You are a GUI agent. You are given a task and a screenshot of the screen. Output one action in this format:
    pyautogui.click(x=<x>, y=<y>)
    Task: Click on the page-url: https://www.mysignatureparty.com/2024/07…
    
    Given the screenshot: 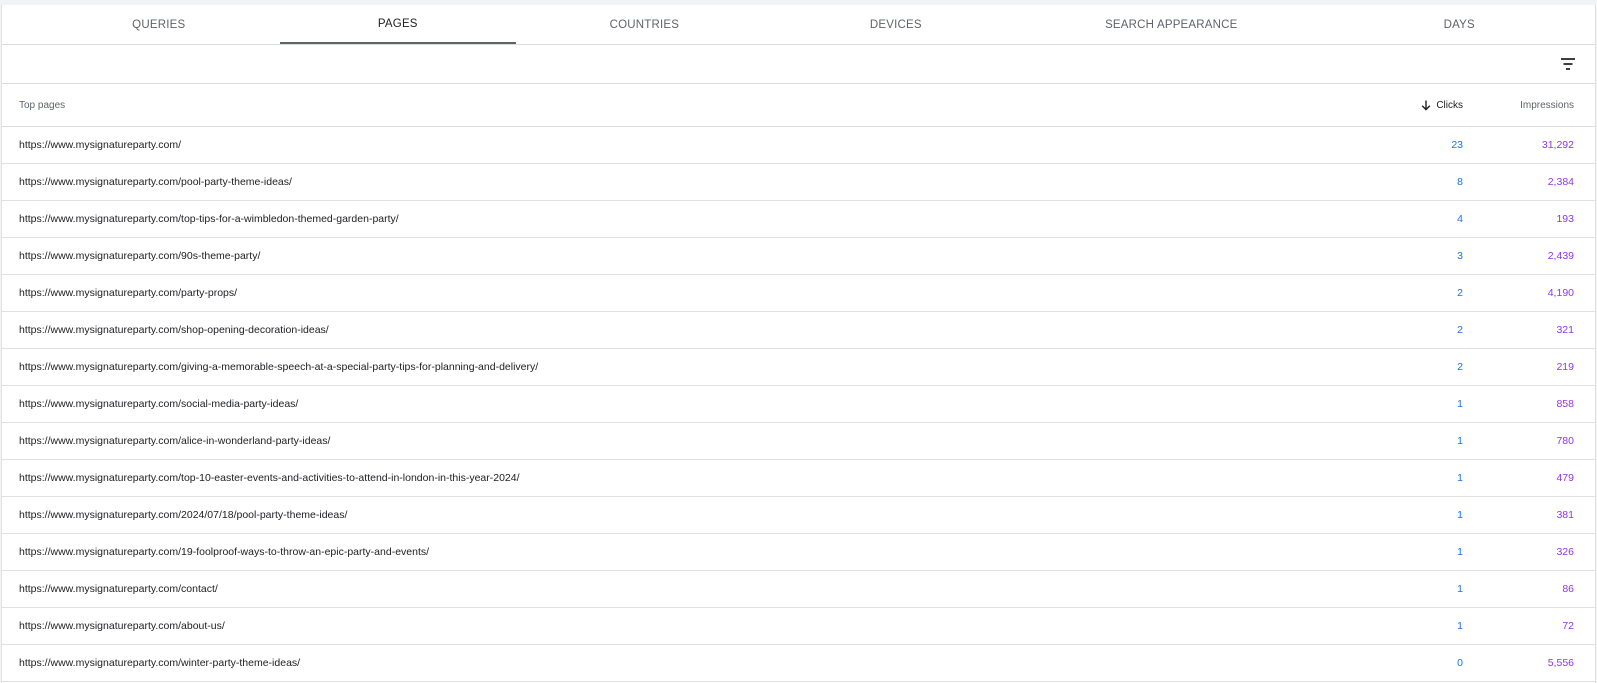 What is the action you would take?
    pyautogui.click(x=183, y=515)
    